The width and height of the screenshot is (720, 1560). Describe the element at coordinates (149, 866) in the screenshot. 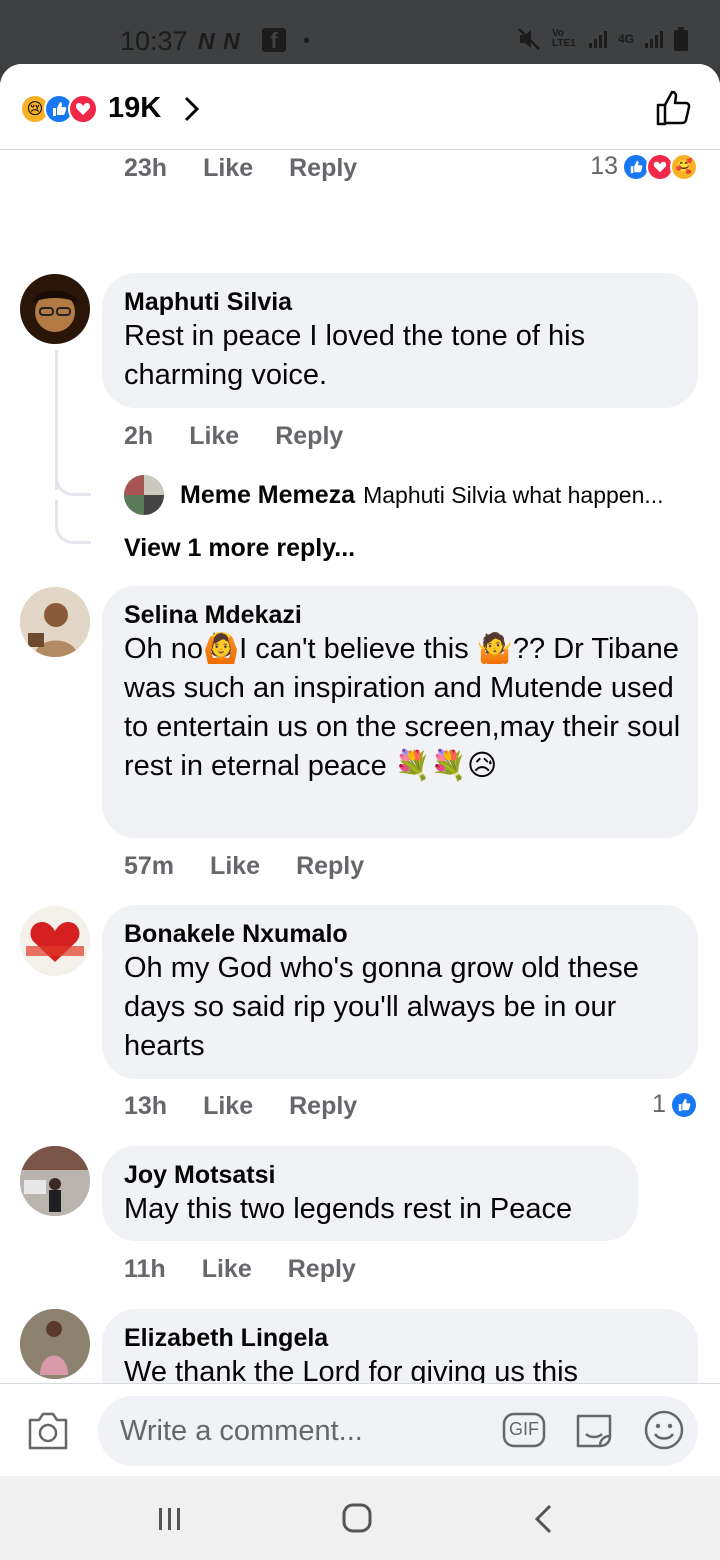

I see `comment-time: 57m` at that location.